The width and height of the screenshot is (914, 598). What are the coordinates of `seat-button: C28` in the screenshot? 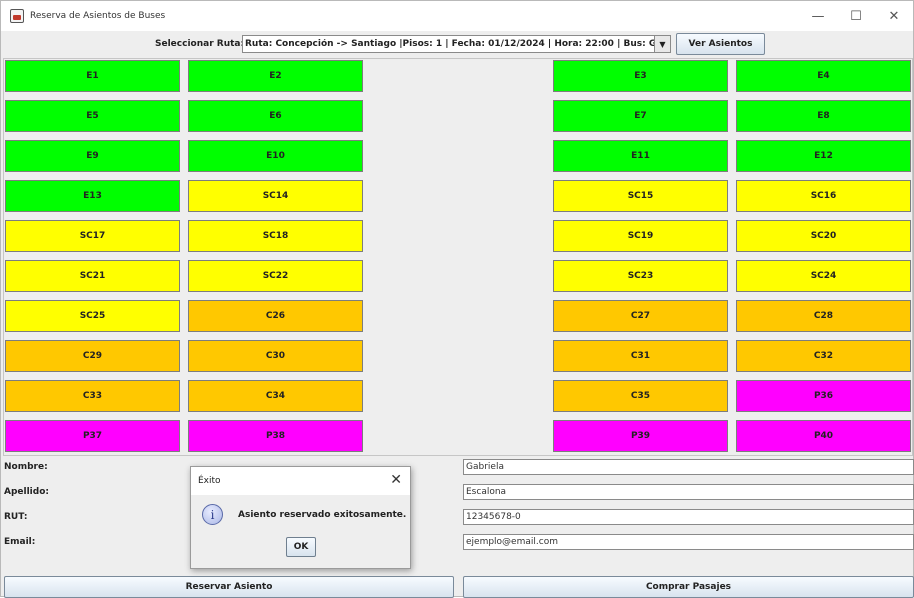 It's located at (823, 316).